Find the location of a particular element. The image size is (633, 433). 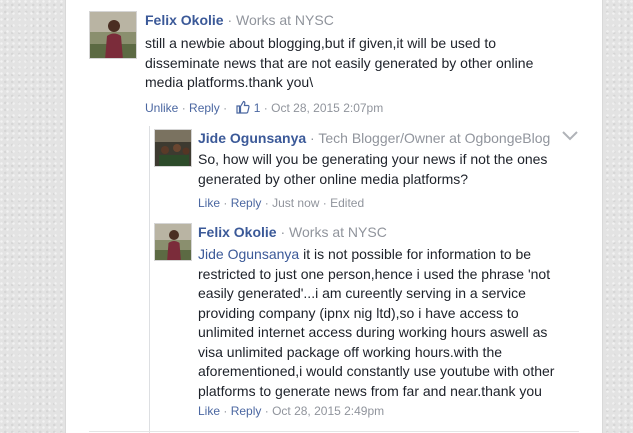

like-count: 1 is located at coordinates (257, 108).